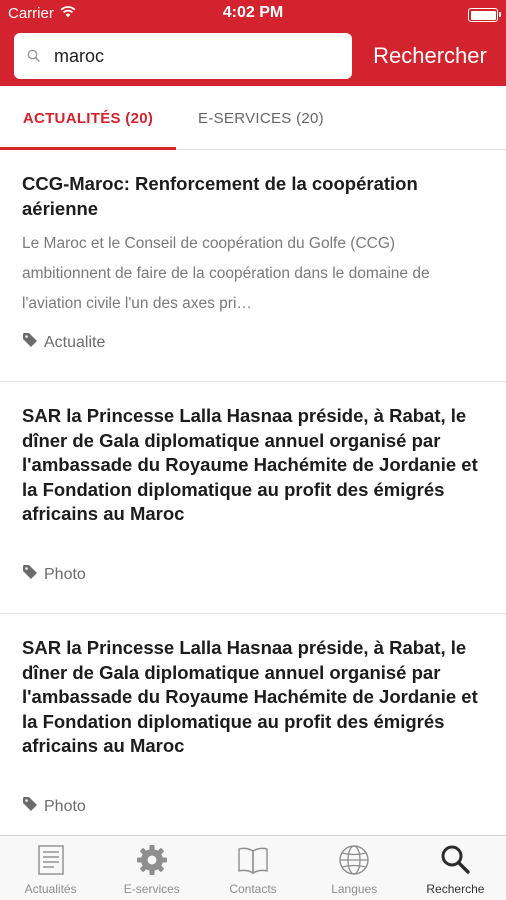 This screenshot has height=900, width=506. I want to click on tabbar-item-recherche: Recherche, so click(455, 868).